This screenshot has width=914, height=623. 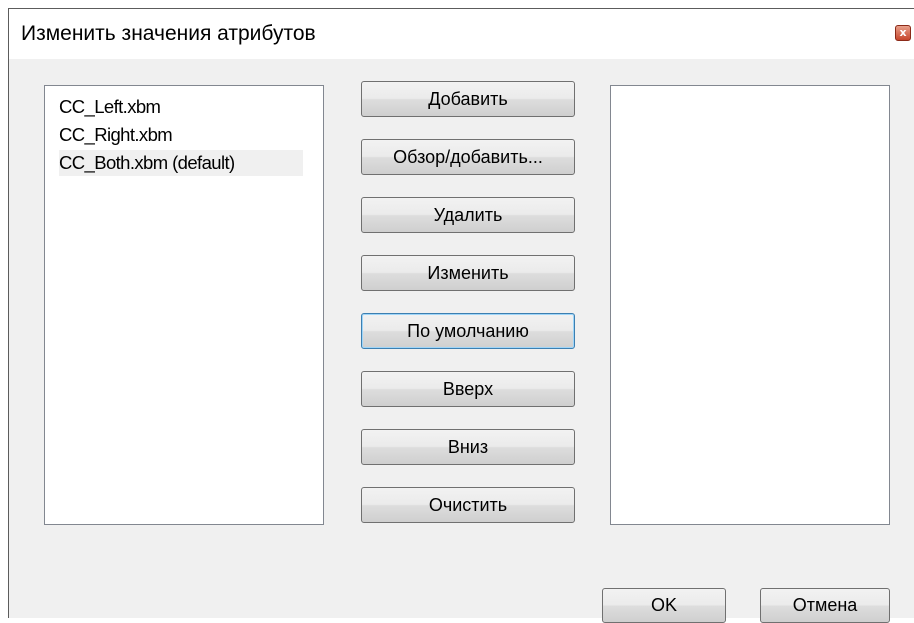 I want to click on move-down-button: Вниз, so click(x=468, y=447).